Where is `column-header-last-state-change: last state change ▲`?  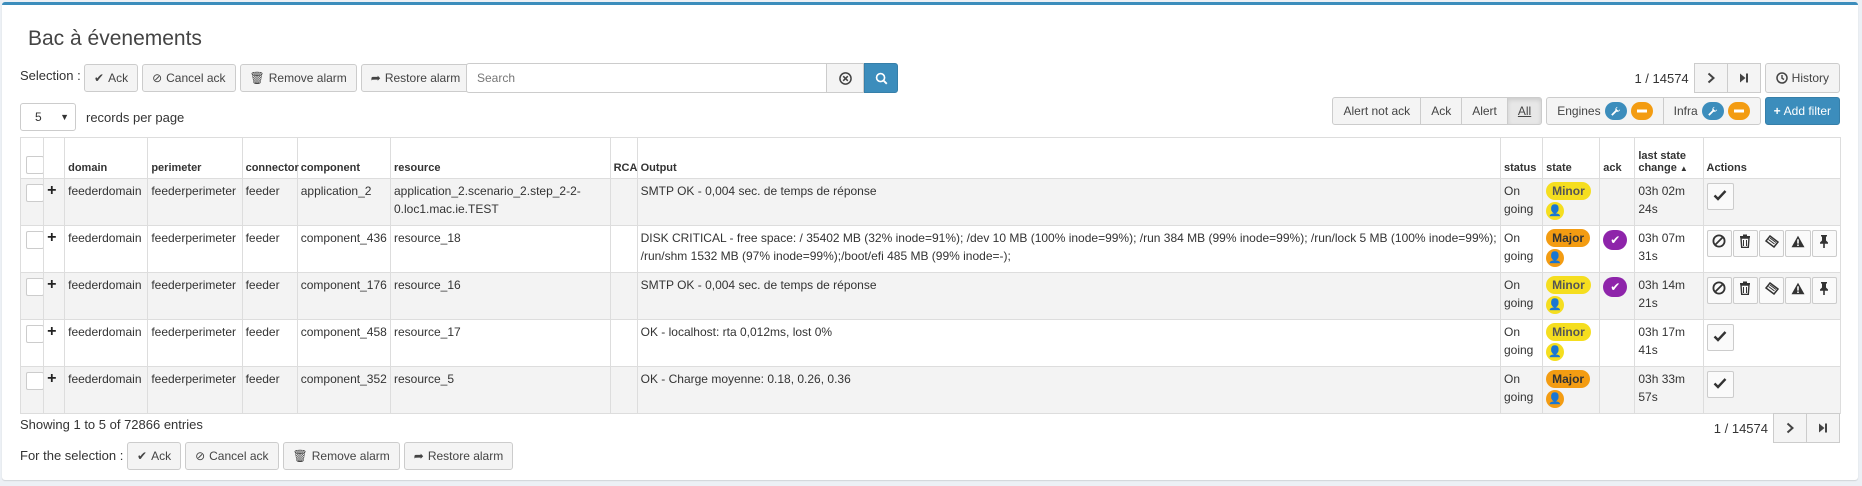 column-header-last-state-change: last state change ▲ is located at coordinates (1669, 158).